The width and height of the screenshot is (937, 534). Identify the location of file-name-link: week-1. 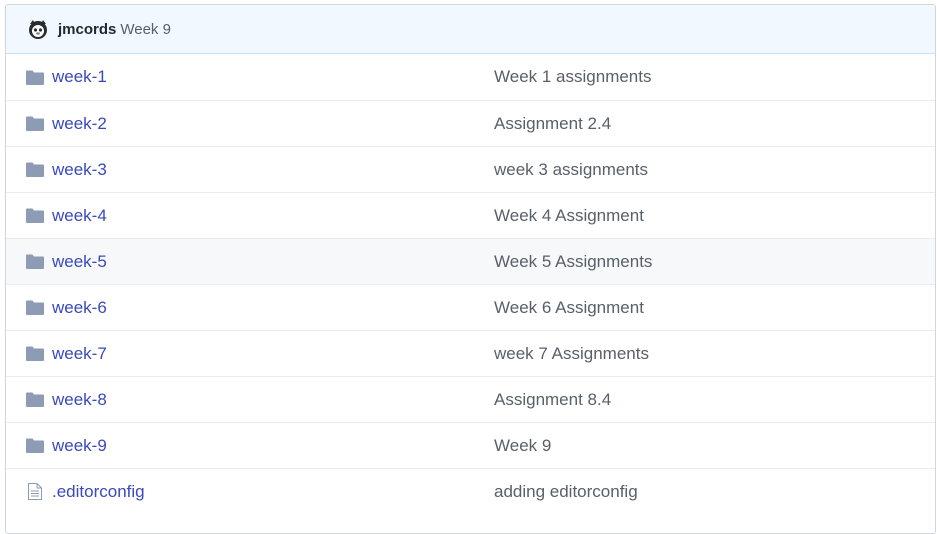
(79, 77).